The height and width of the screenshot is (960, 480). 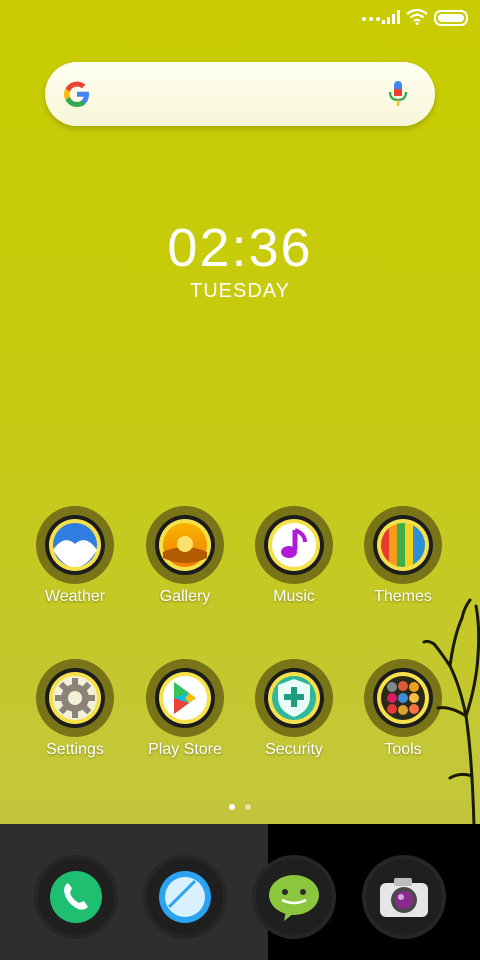 I want to click on tree-silhouette-decoration, so click(x=451, y=712).